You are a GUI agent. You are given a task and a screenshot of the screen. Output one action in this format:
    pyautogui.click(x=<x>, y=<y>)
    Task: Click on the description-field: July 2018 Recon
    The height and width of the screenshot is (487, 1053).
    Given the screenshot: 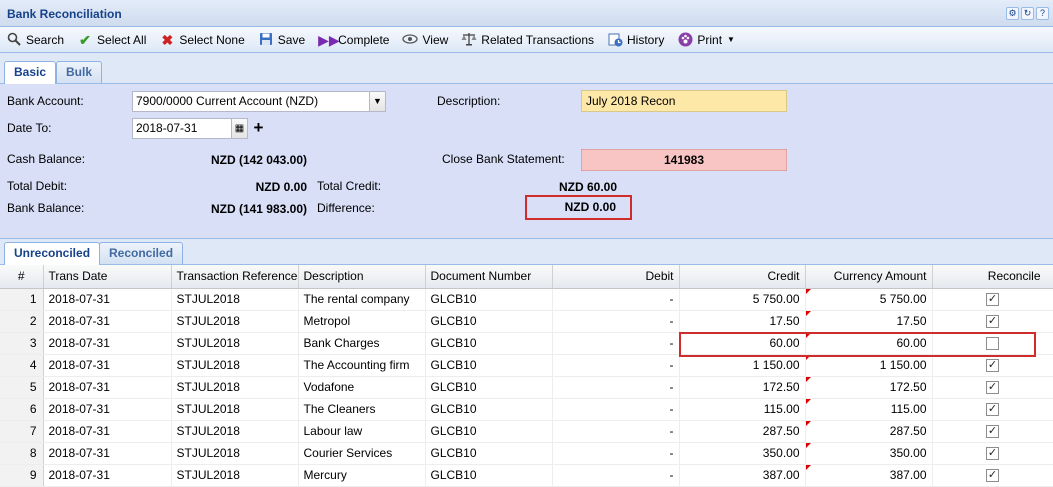 What is the action you would take?
    pyautogui.click(x=684, y=101)
    